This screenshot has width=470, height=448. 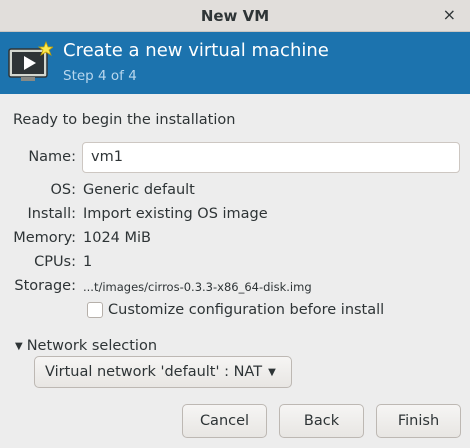 What do you see at coordinates (196, 50) in the screenshot?
I see `banner-title: Create a new virtual machine` at bounding box center [196, 50].